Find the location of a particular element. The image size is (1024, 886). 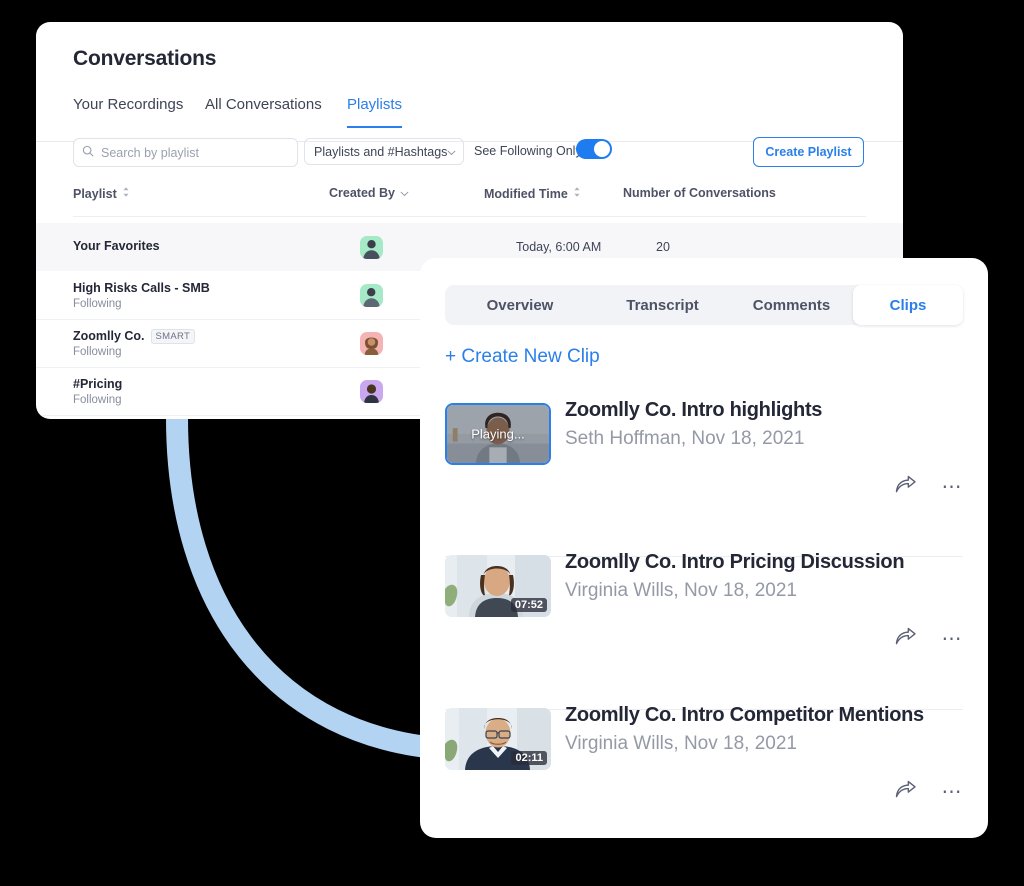

tab-comments: Comments is located at coordinates (791, 305).